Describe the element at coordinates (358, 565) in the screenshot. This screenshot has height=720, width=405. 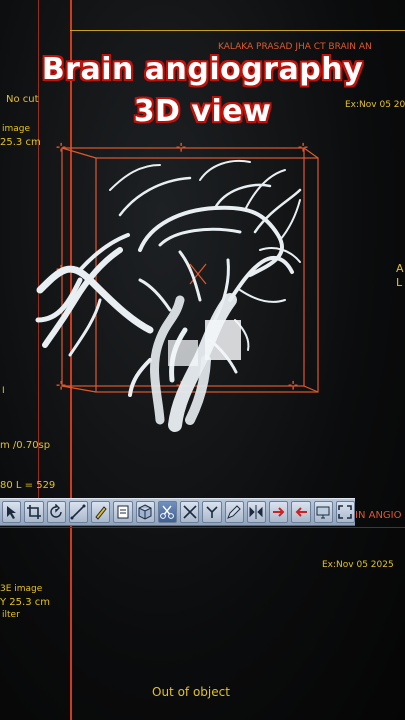
I see `lower-exam-date: Ex:Nov 05 2025` at that location.